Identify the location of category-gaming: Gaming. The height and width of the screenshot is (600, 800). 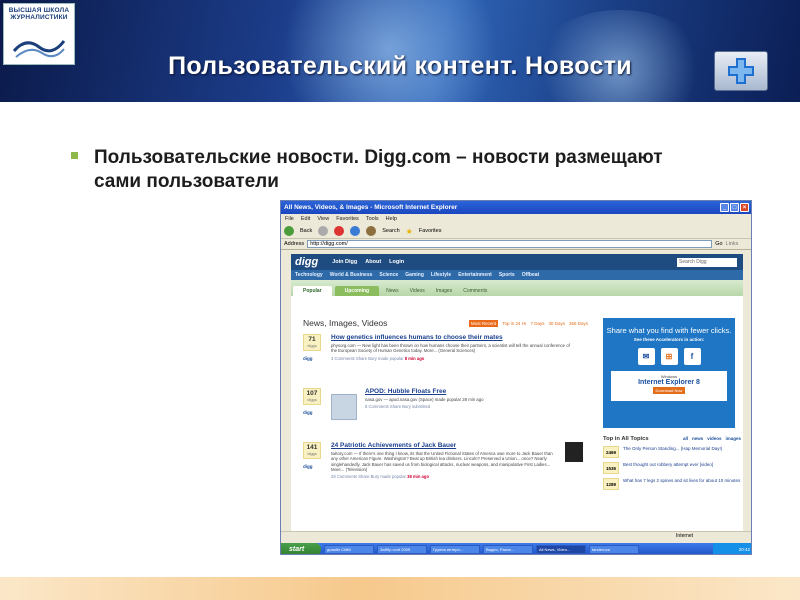
(414, 275).